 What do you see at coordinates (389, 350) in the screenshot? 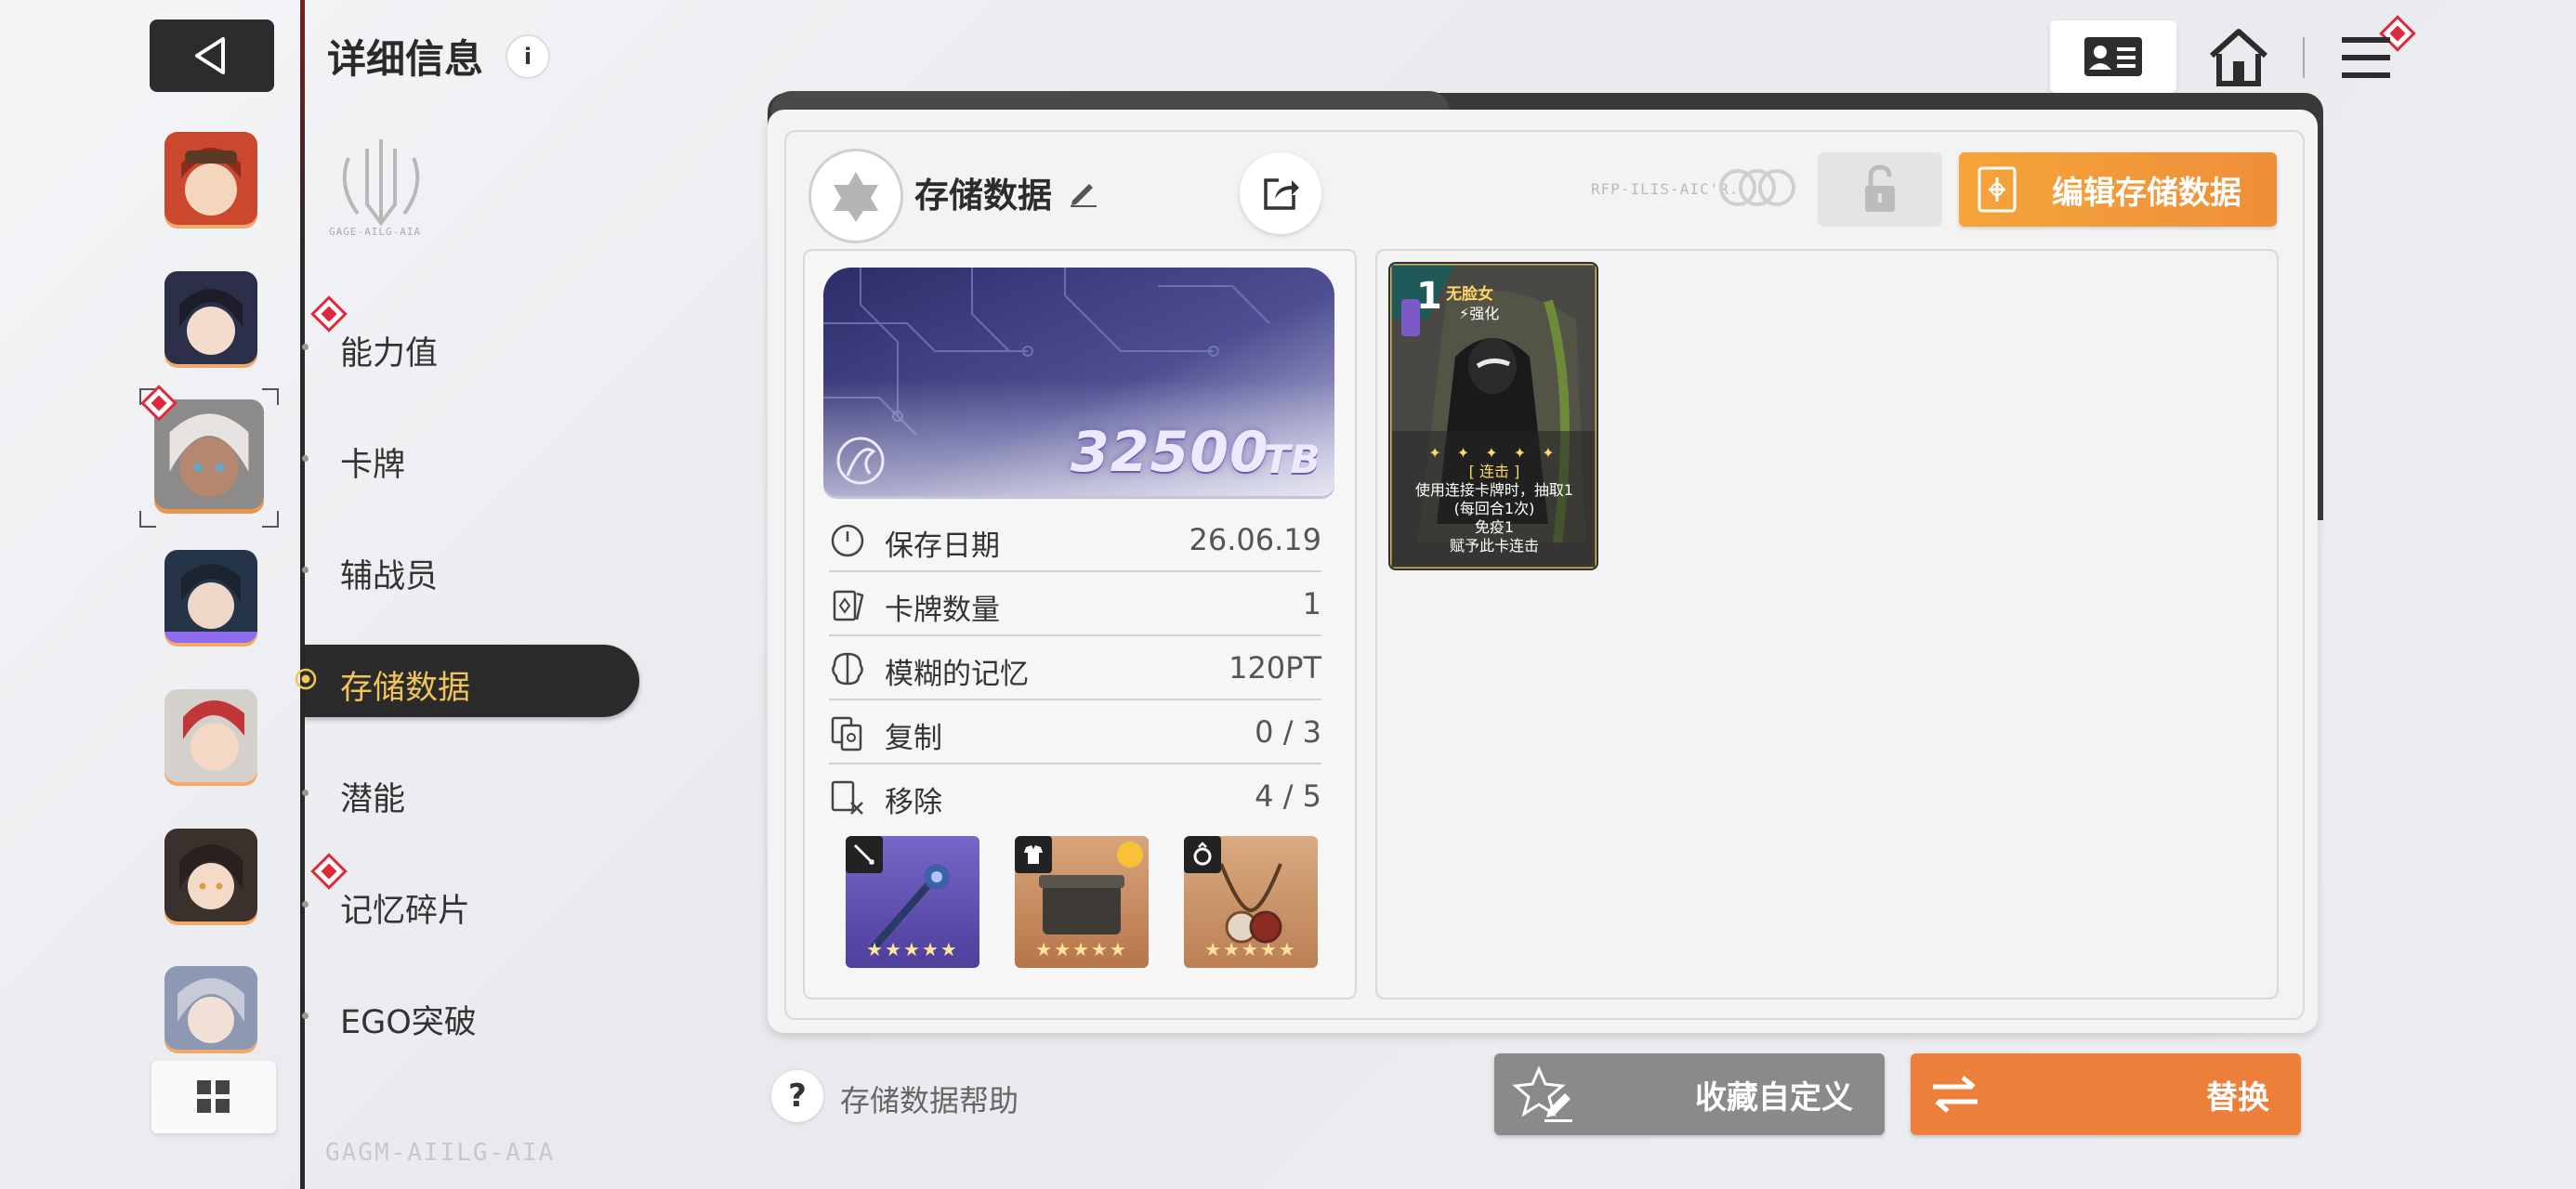
I see `nav-item-stats: 能力值` at bounding box center [389, 350].